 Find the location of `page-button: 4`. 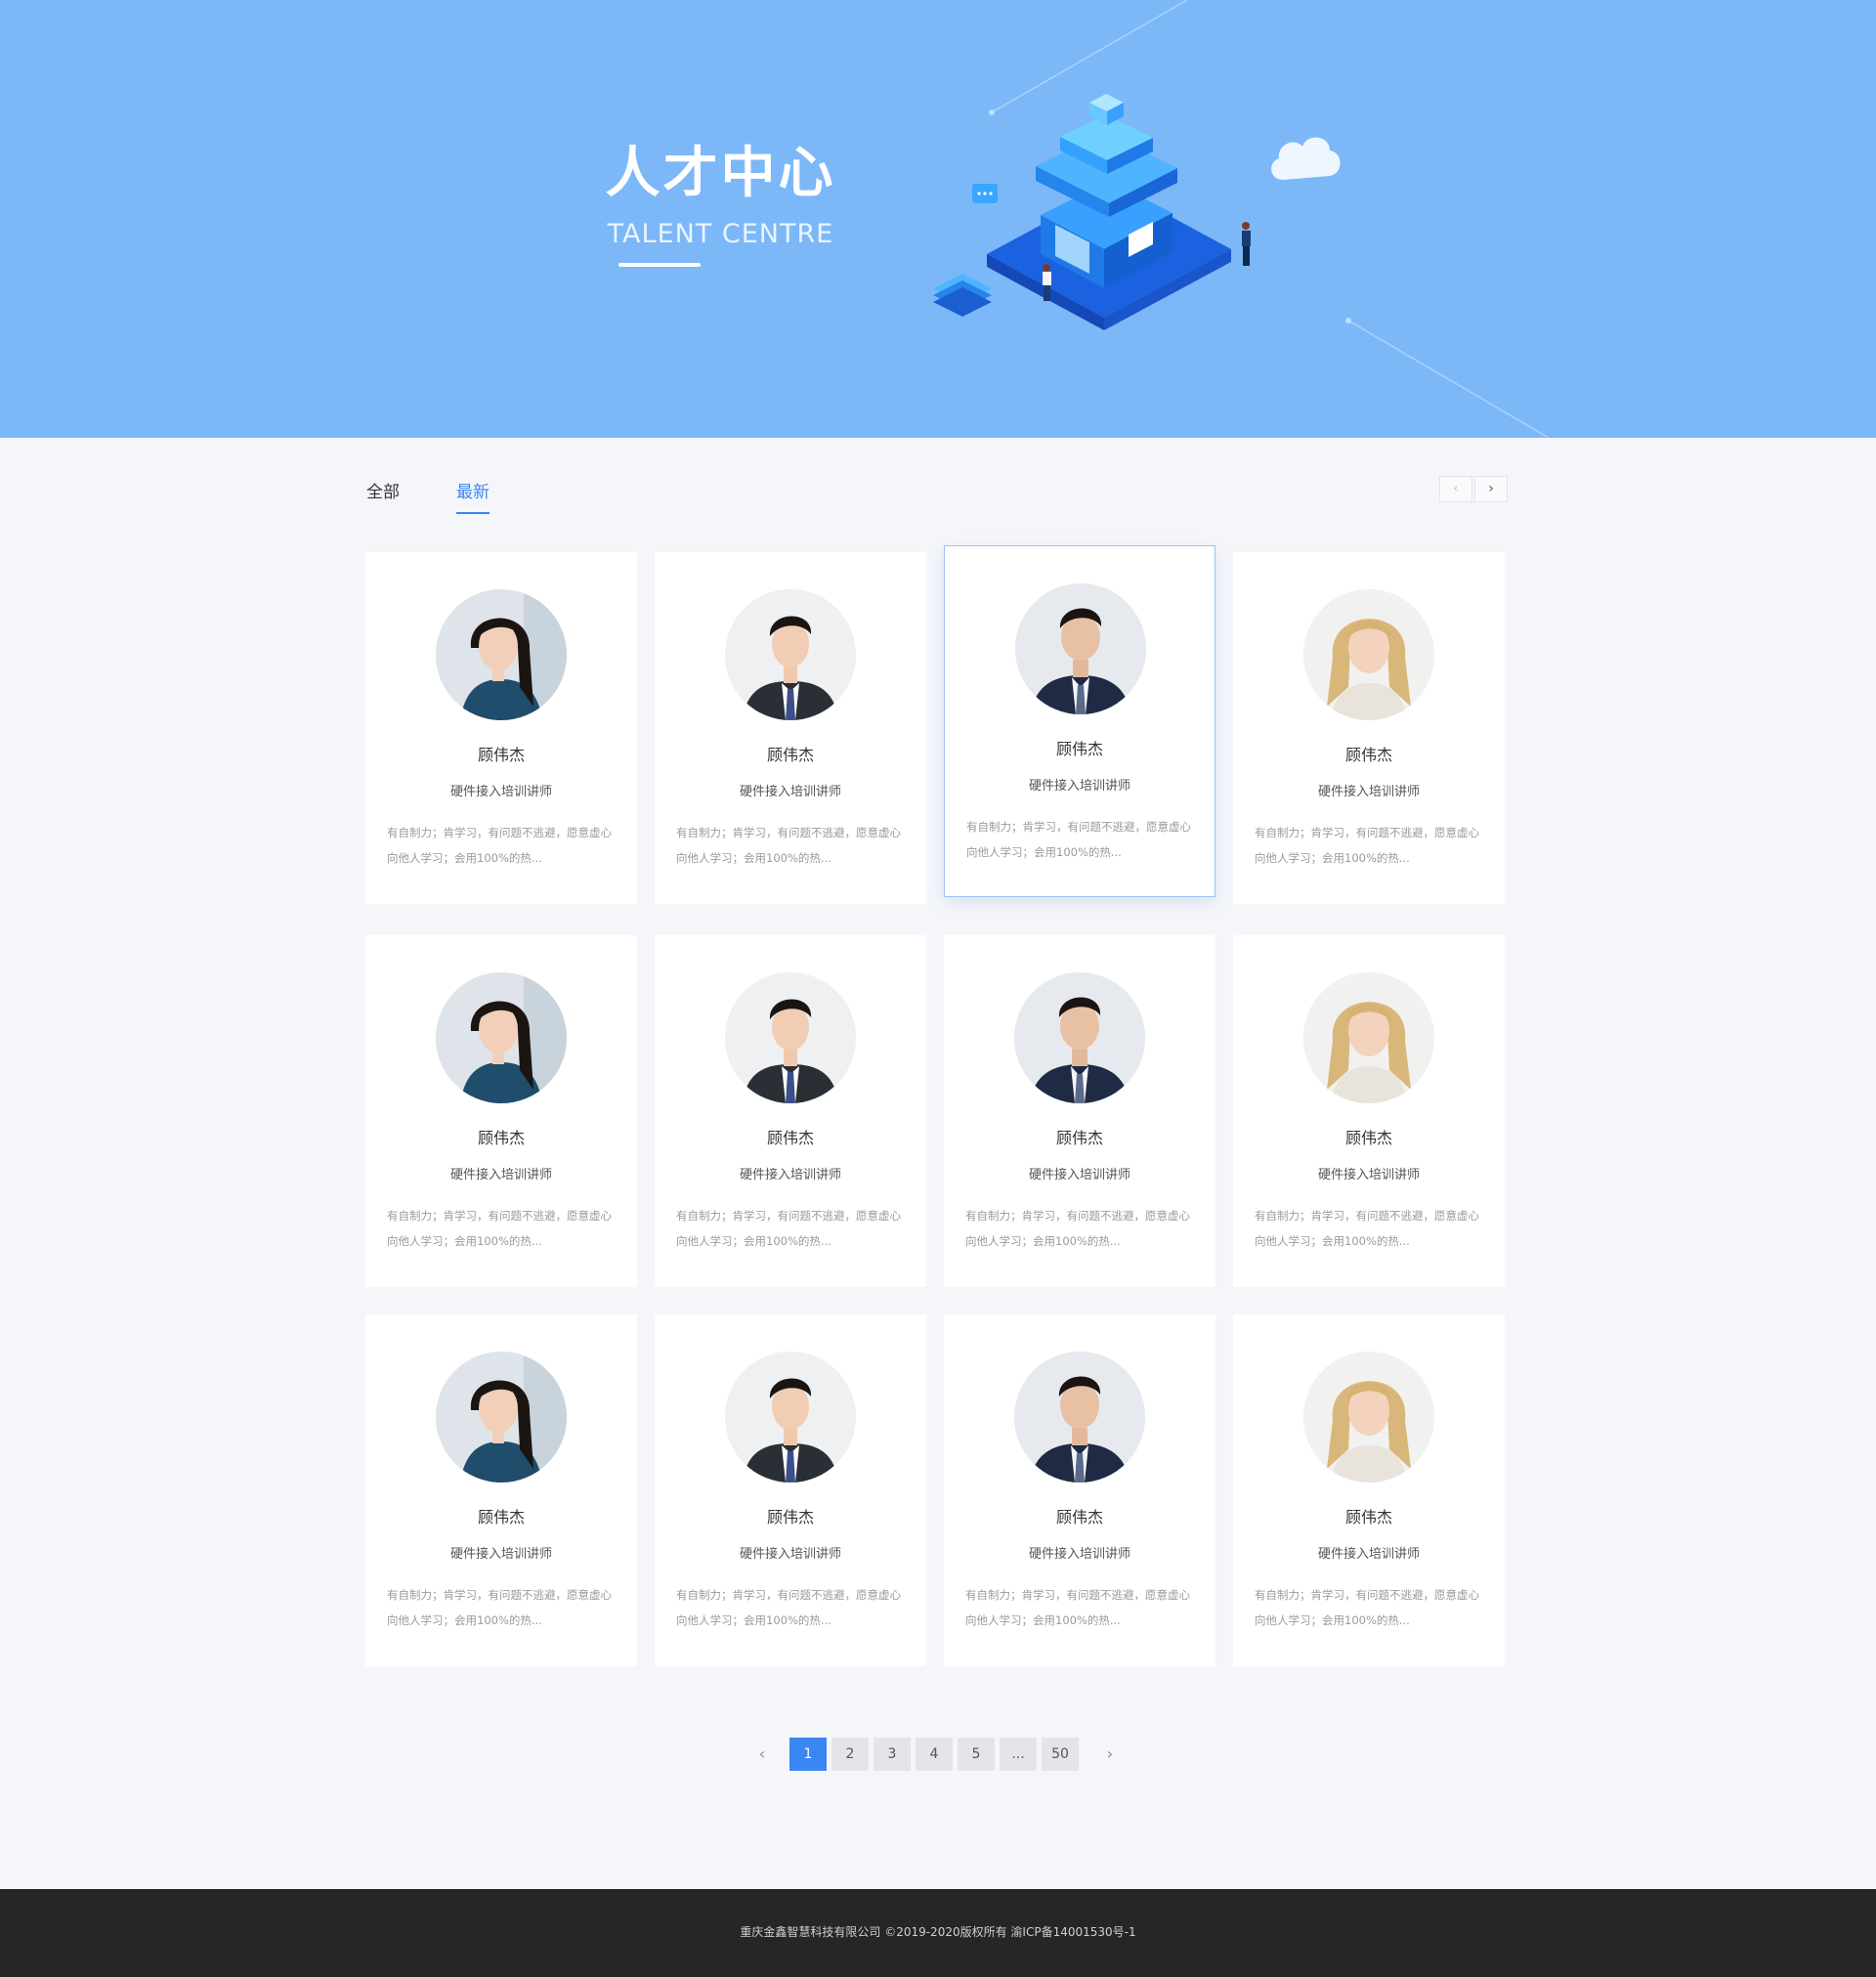

page-button: 4 is located at coordinates (934, 1754).